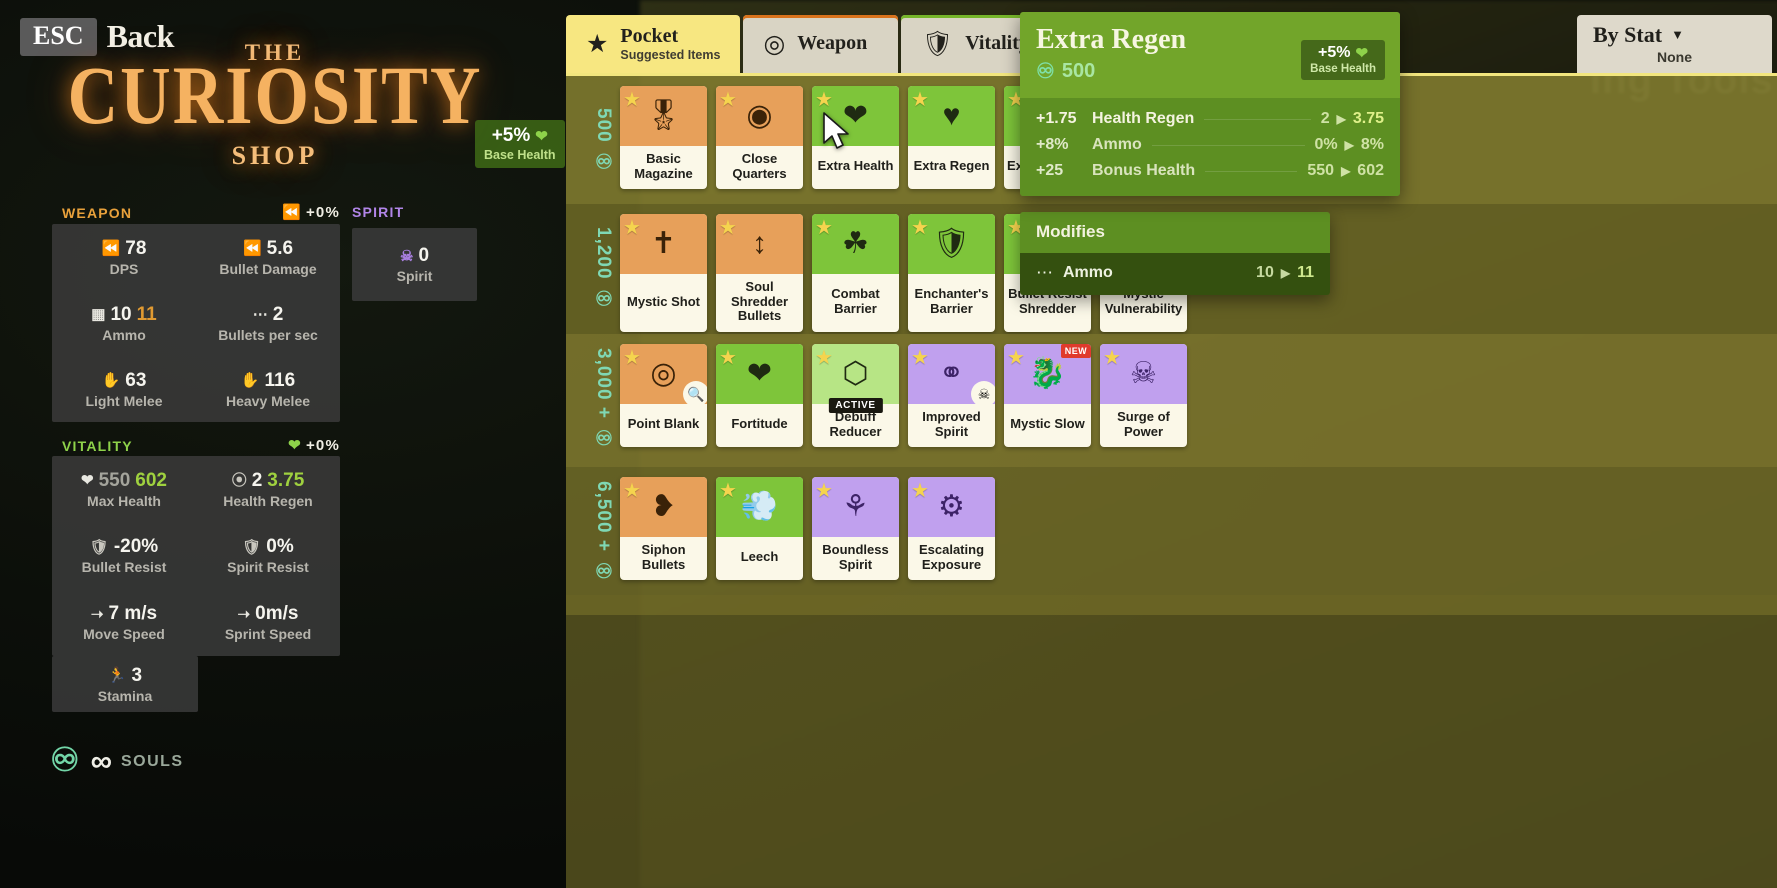 The height and width of the screenshot is (888, 1777). What do you see at coordinates (855, 301) in the screenshot?
I see `item-name: Combat Barrier` at bounding box center [855, 301].